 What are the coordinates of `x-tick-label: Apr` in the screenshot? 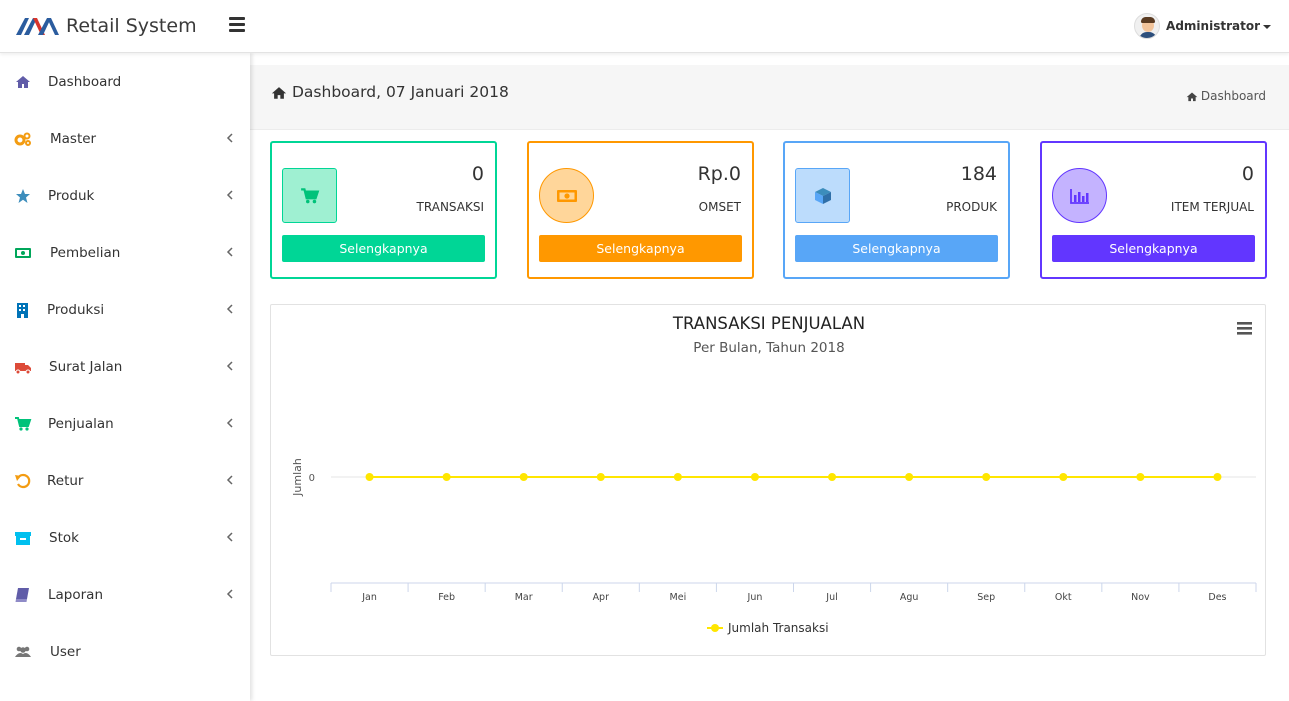 It's located at (601, 597).